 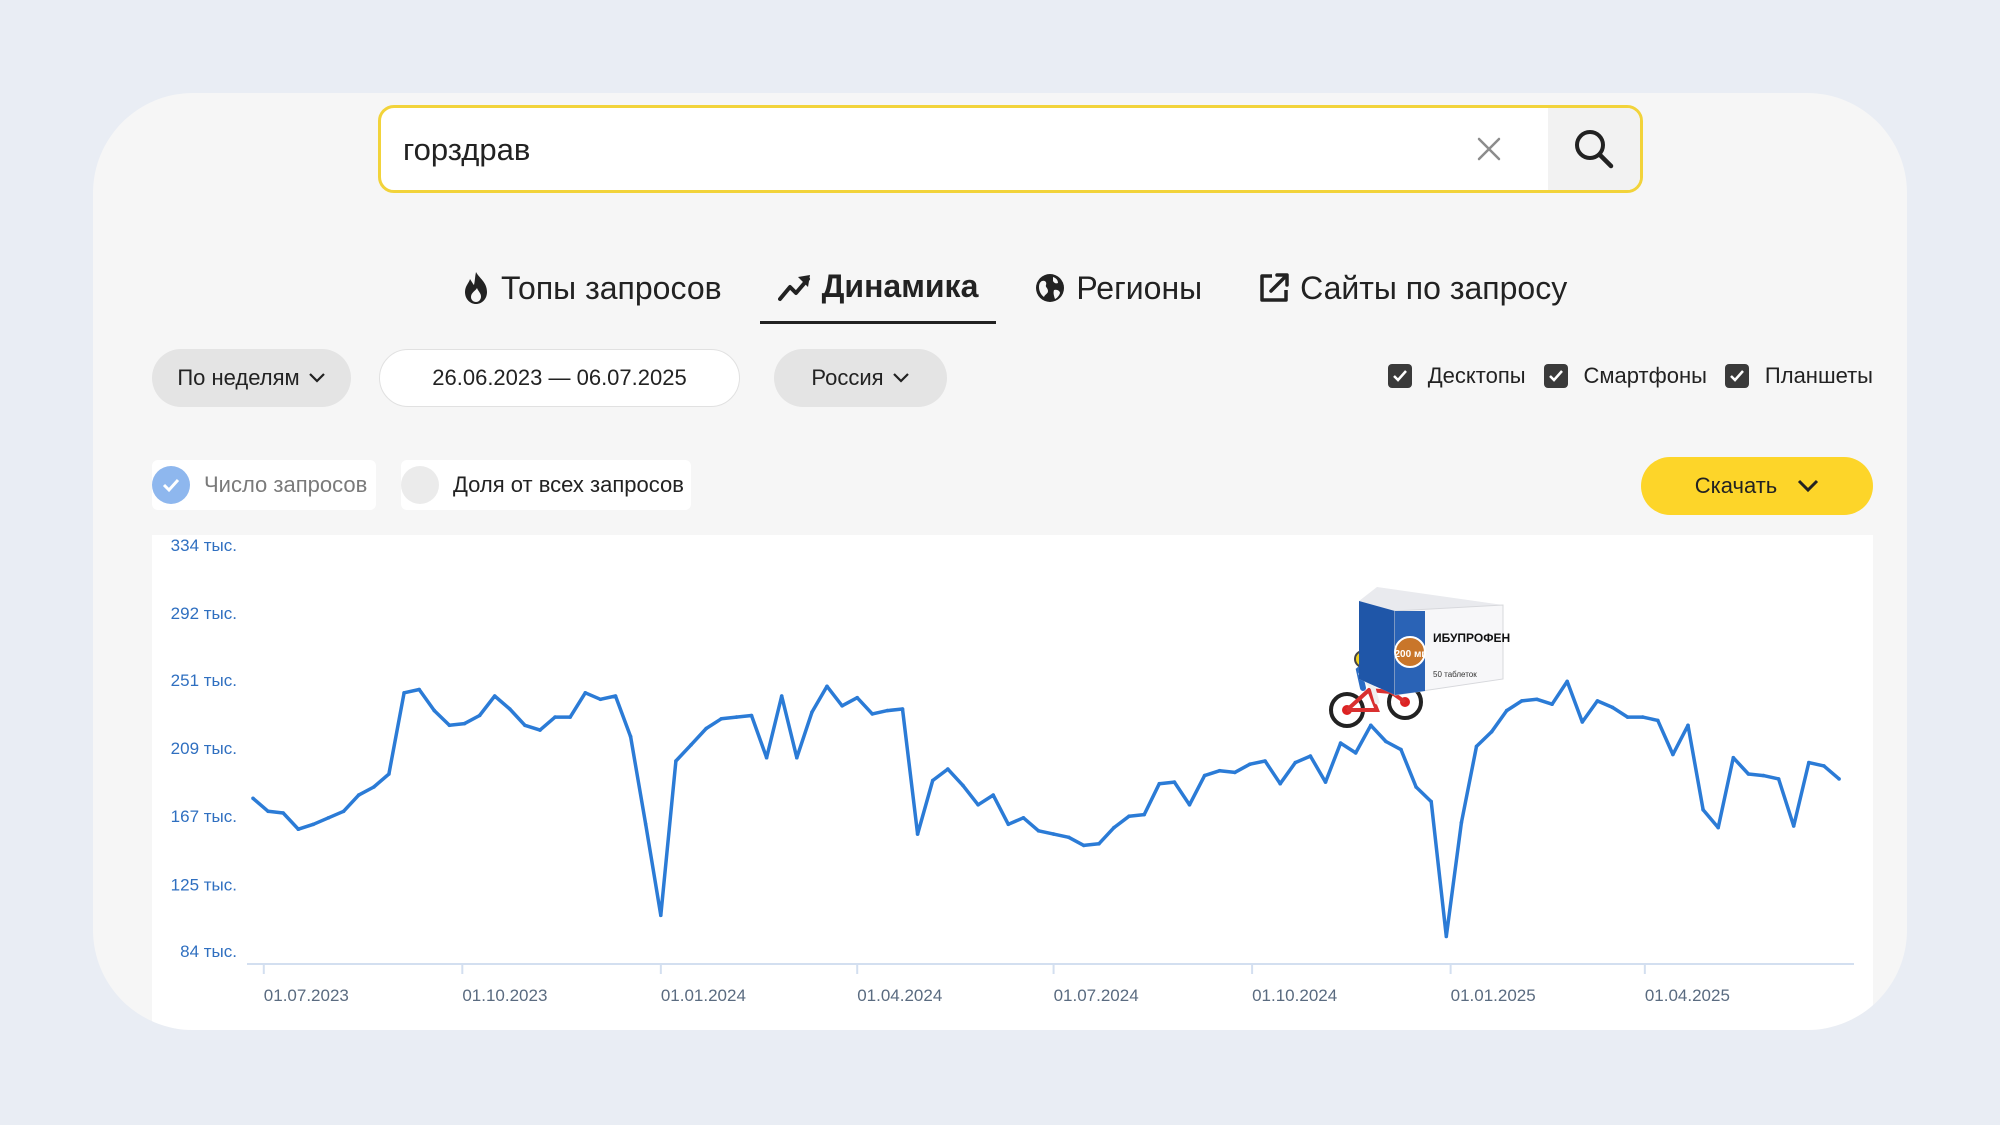 I want to click on device-label: Десктопы, so click(x=1476, y=375).